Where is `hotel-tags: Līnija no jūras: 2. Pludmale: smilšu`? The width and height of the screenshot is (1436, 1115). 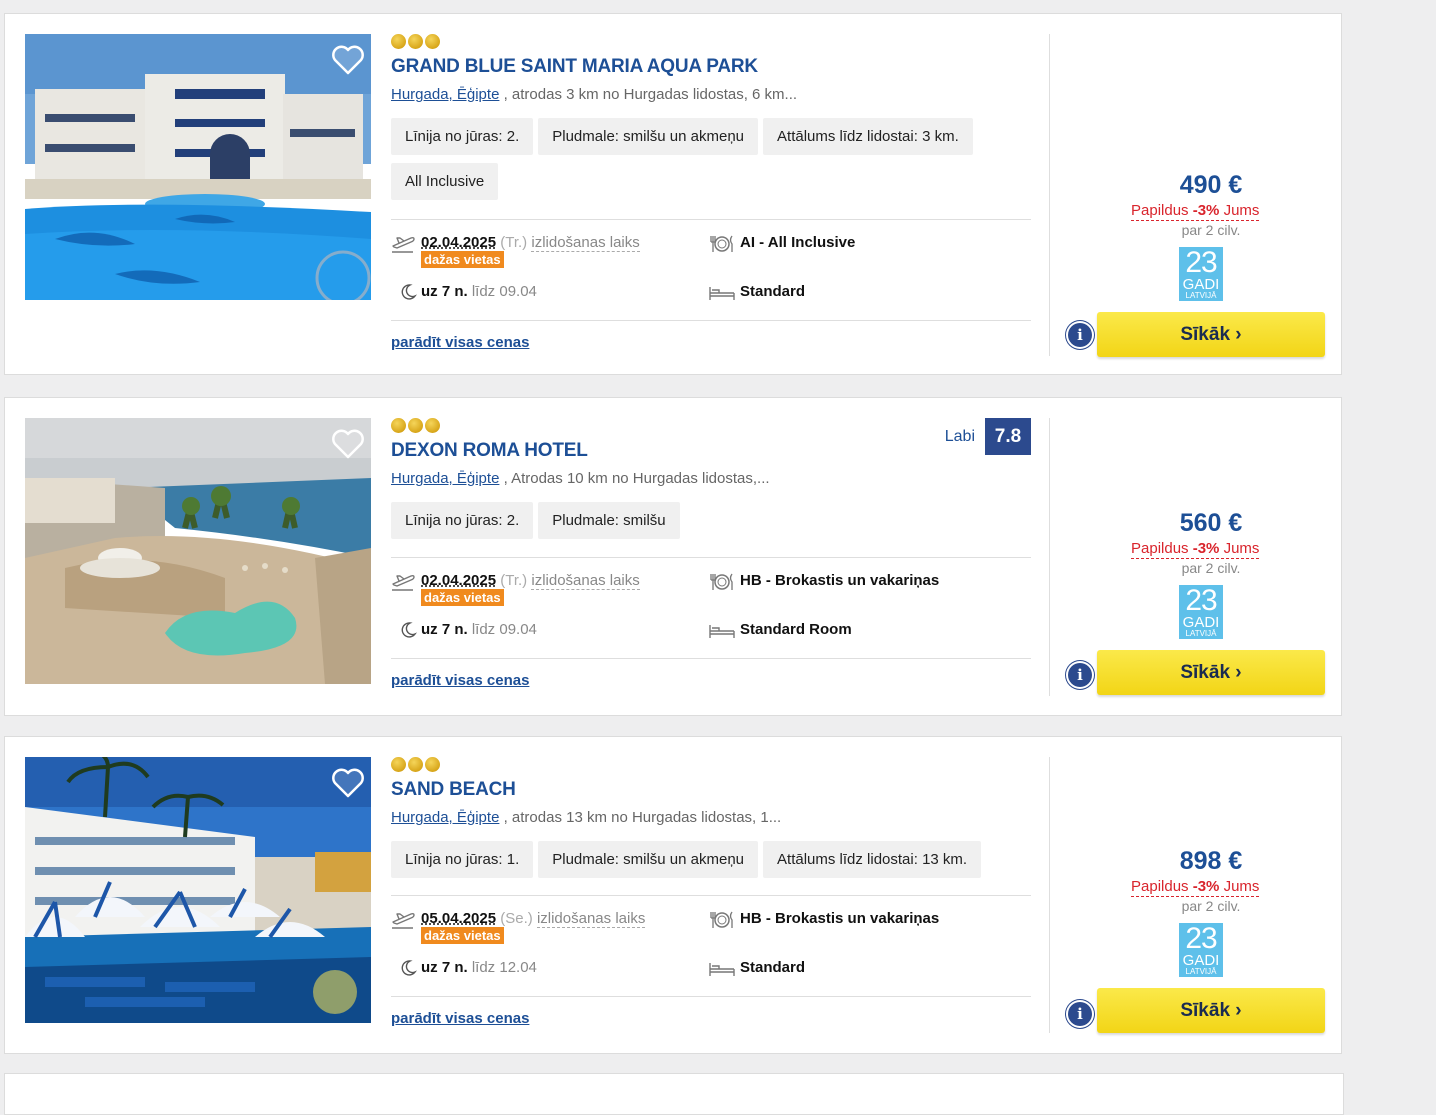 hotel-tags: Līnija no jūras: 2. Pludmale: smilšu is located at coordinates (711, 524).